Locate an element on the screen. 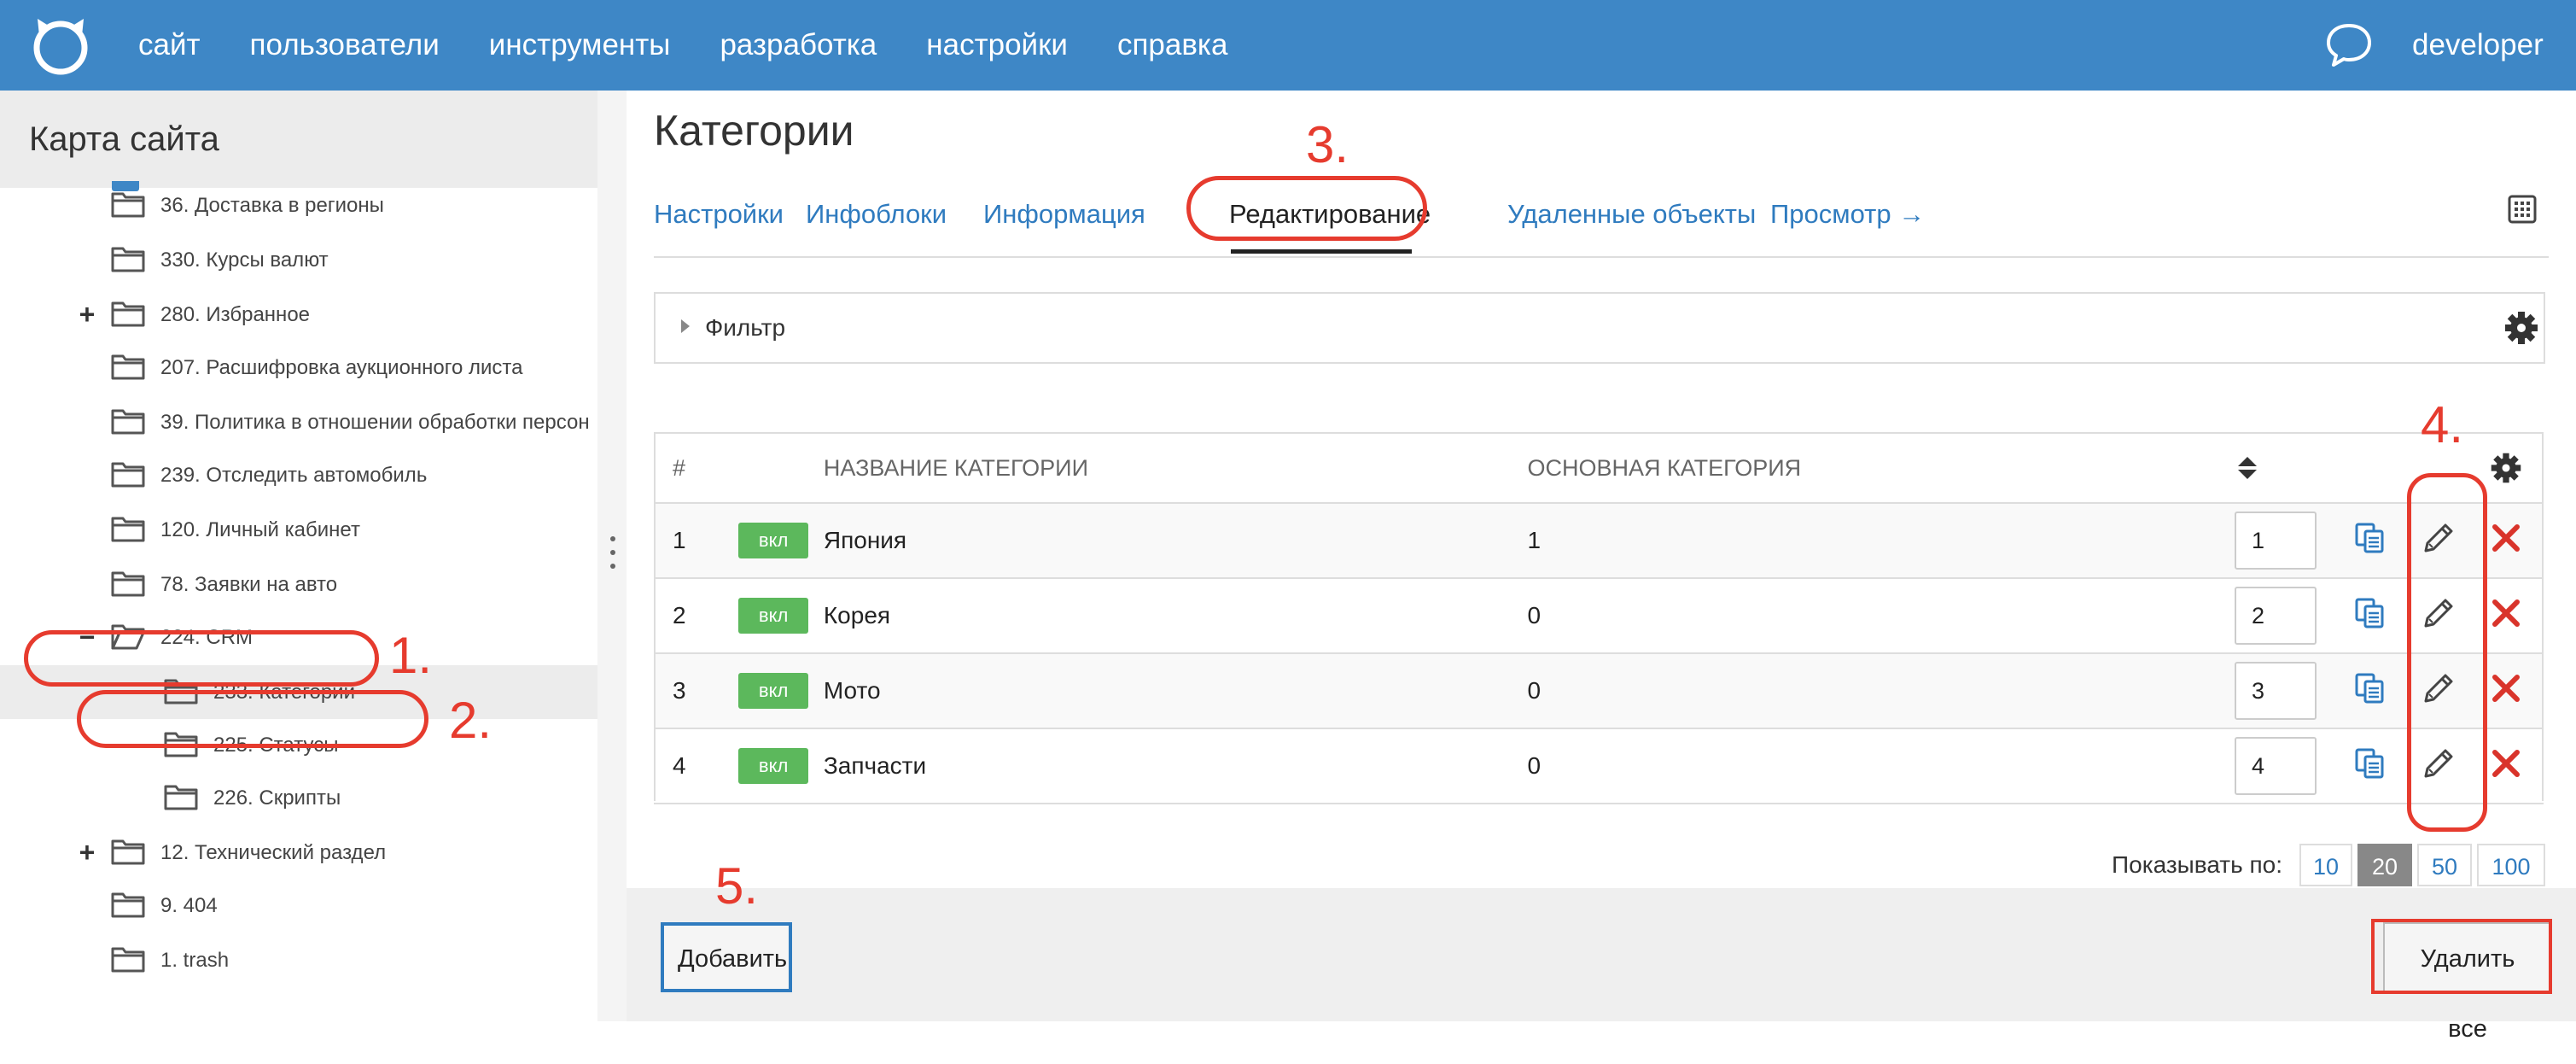 This screenshot has width=2576, height=1064. page-size-10: 10 is located at coordinates (2325, 865).